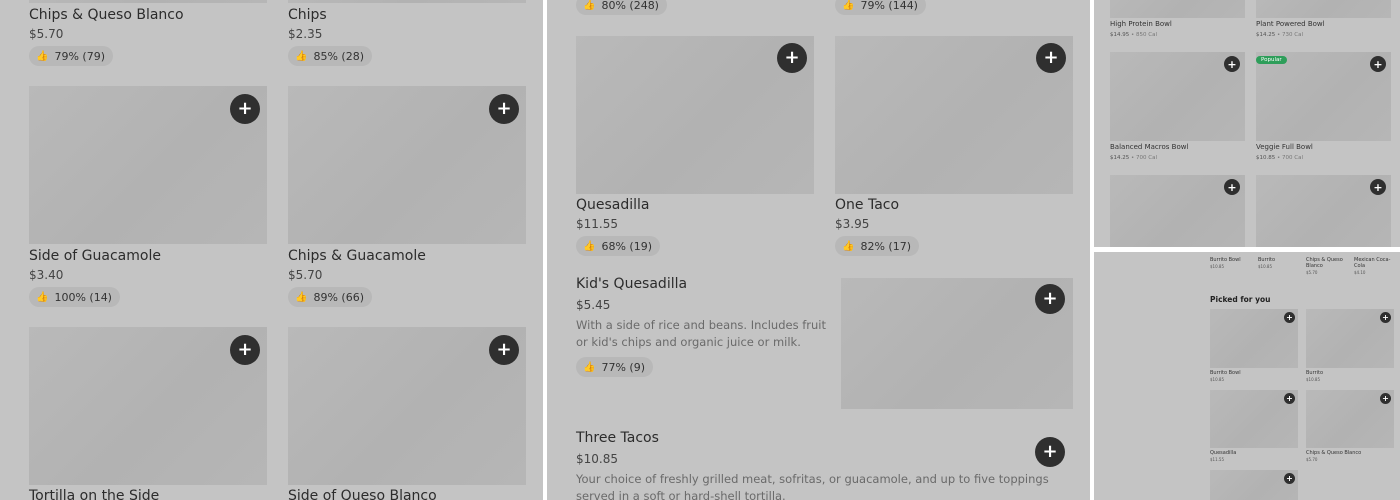  What do you see at coordinates (623, 367) in the screenshot?
I see `rating-text: 77% (9)` at bounding box center [623, 367].